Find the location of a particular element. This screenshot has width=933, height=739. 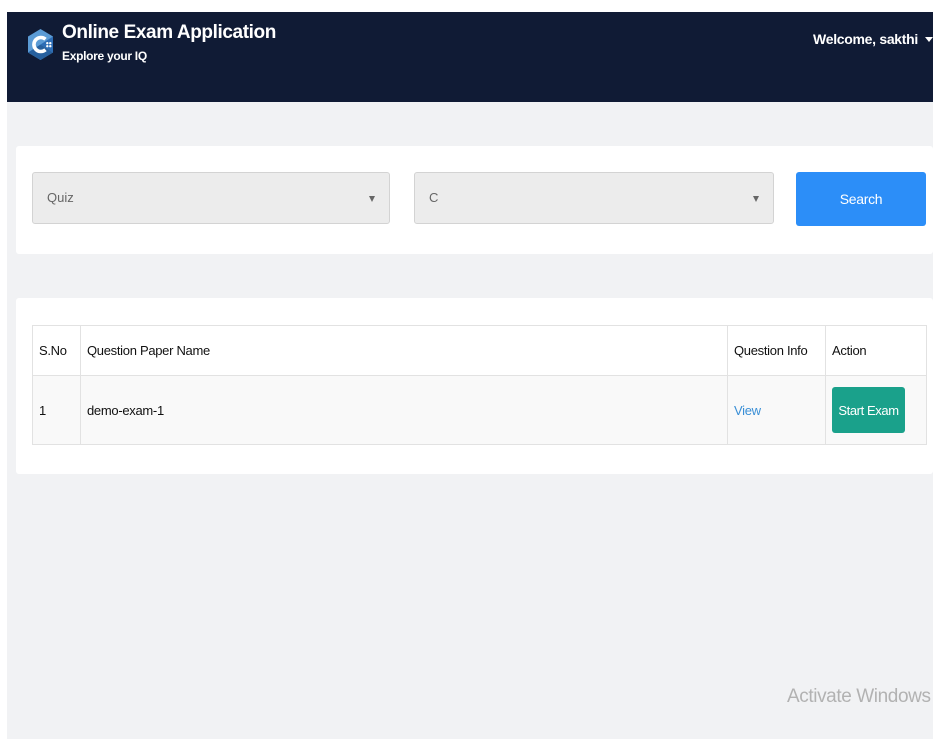

header-question-info: Question Info is located at coordinates (776, 350).